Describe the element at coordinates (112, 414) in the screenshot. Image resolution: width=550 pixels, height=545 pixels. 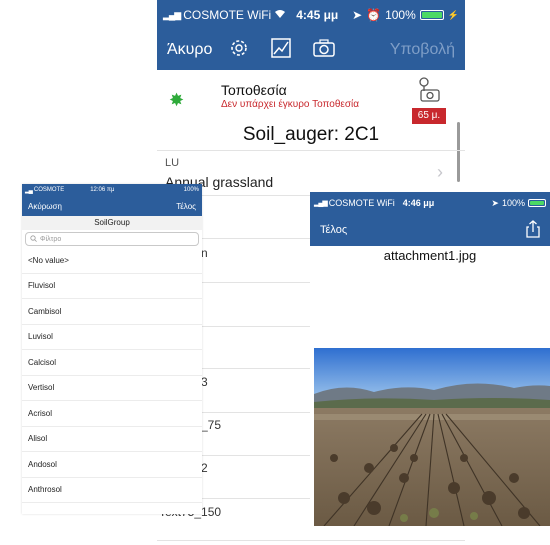
I see `option-item: Acrisol` at that location.